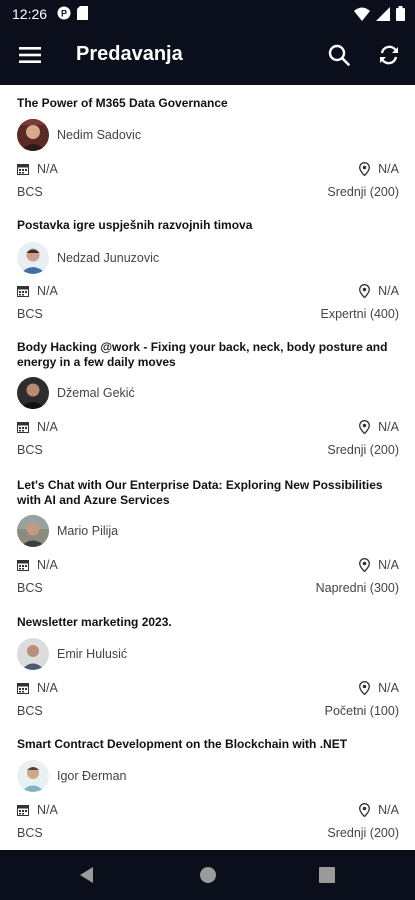  I want to click on app-notification-icon: P, so click(64, 13).